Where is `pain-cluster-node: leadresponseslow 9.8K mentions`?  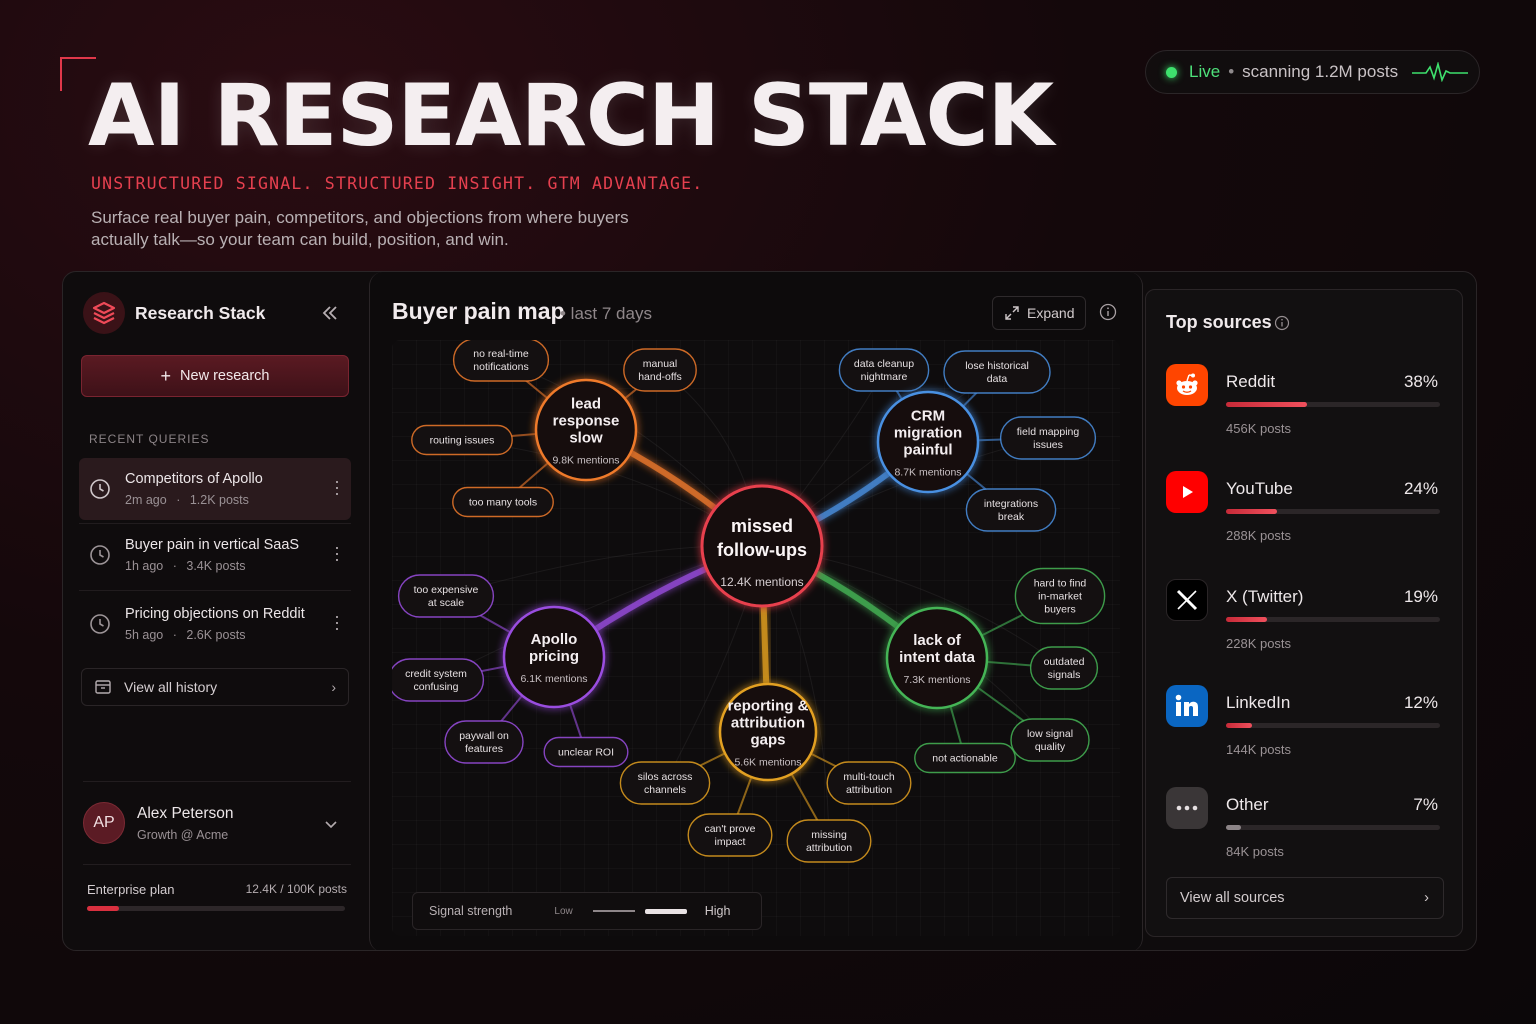 pain-cluster-node: leadresponseslow 9.8K mentions is located at coordinates (586, 430).